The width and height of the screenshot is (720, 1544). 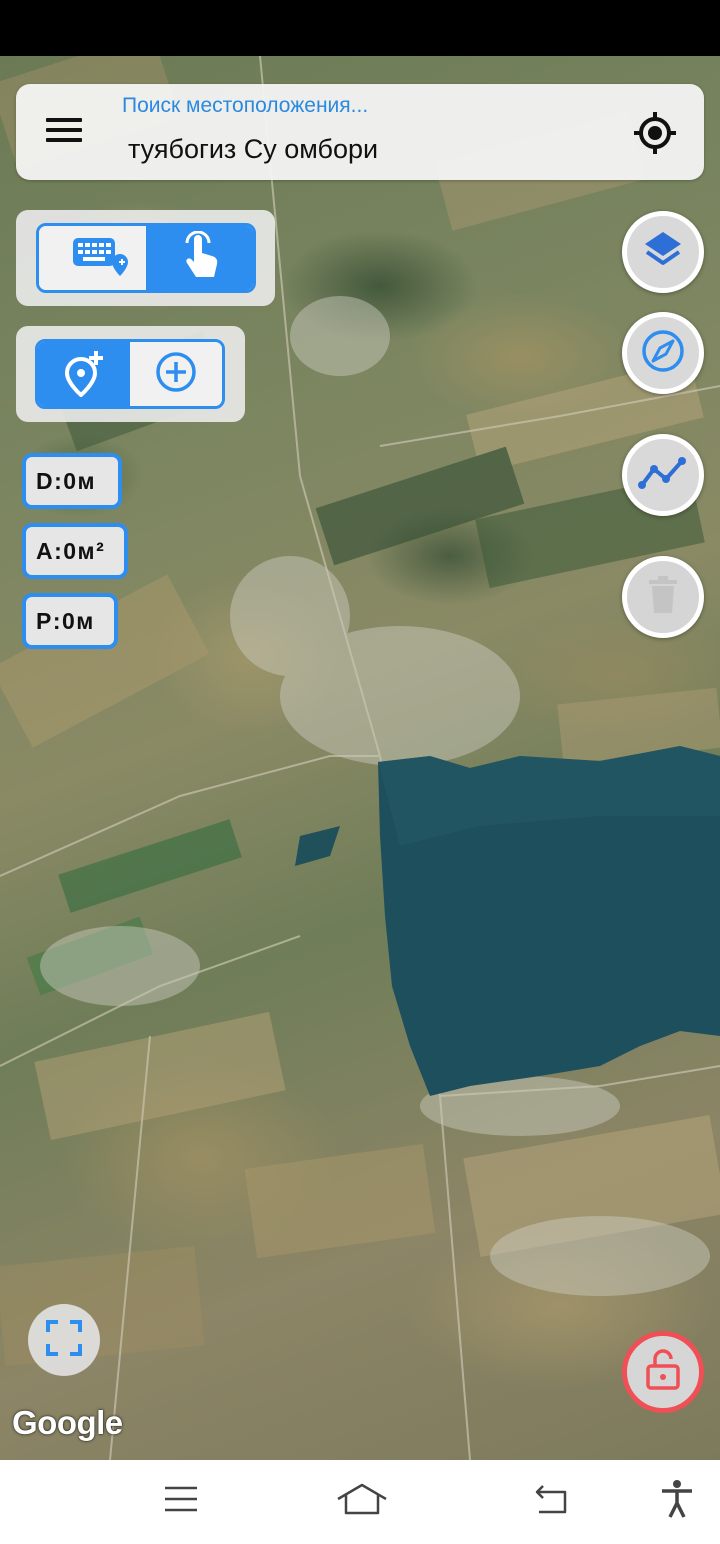 I want to click on nav-back-button, so click(x=551, y=1501).